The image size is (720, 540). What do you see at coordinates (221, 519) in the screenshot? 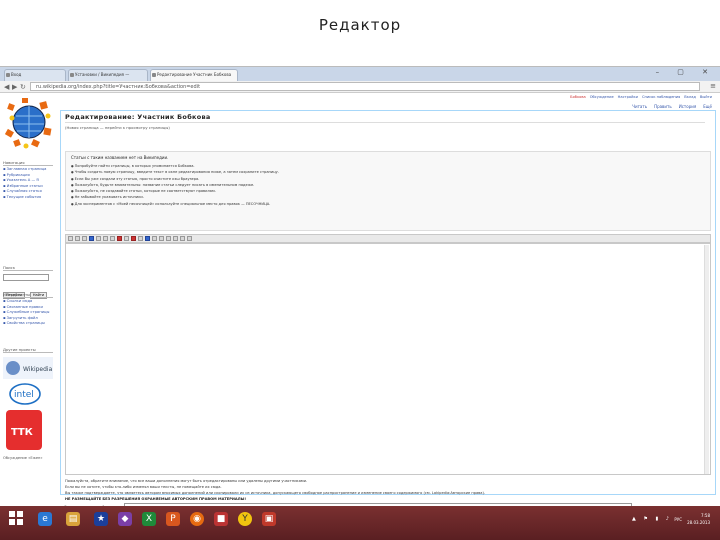
I see `app-icon: ■` at bounding box center [221, 519].